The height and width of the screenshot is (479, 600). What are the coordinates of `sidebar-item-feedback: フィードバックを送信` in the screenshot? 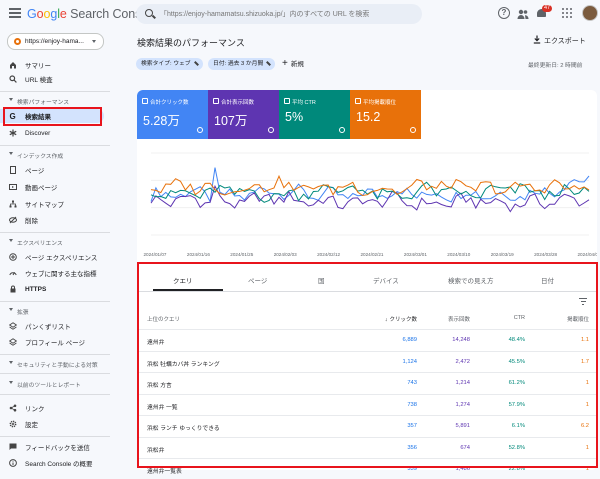 It's located at (52, 447).